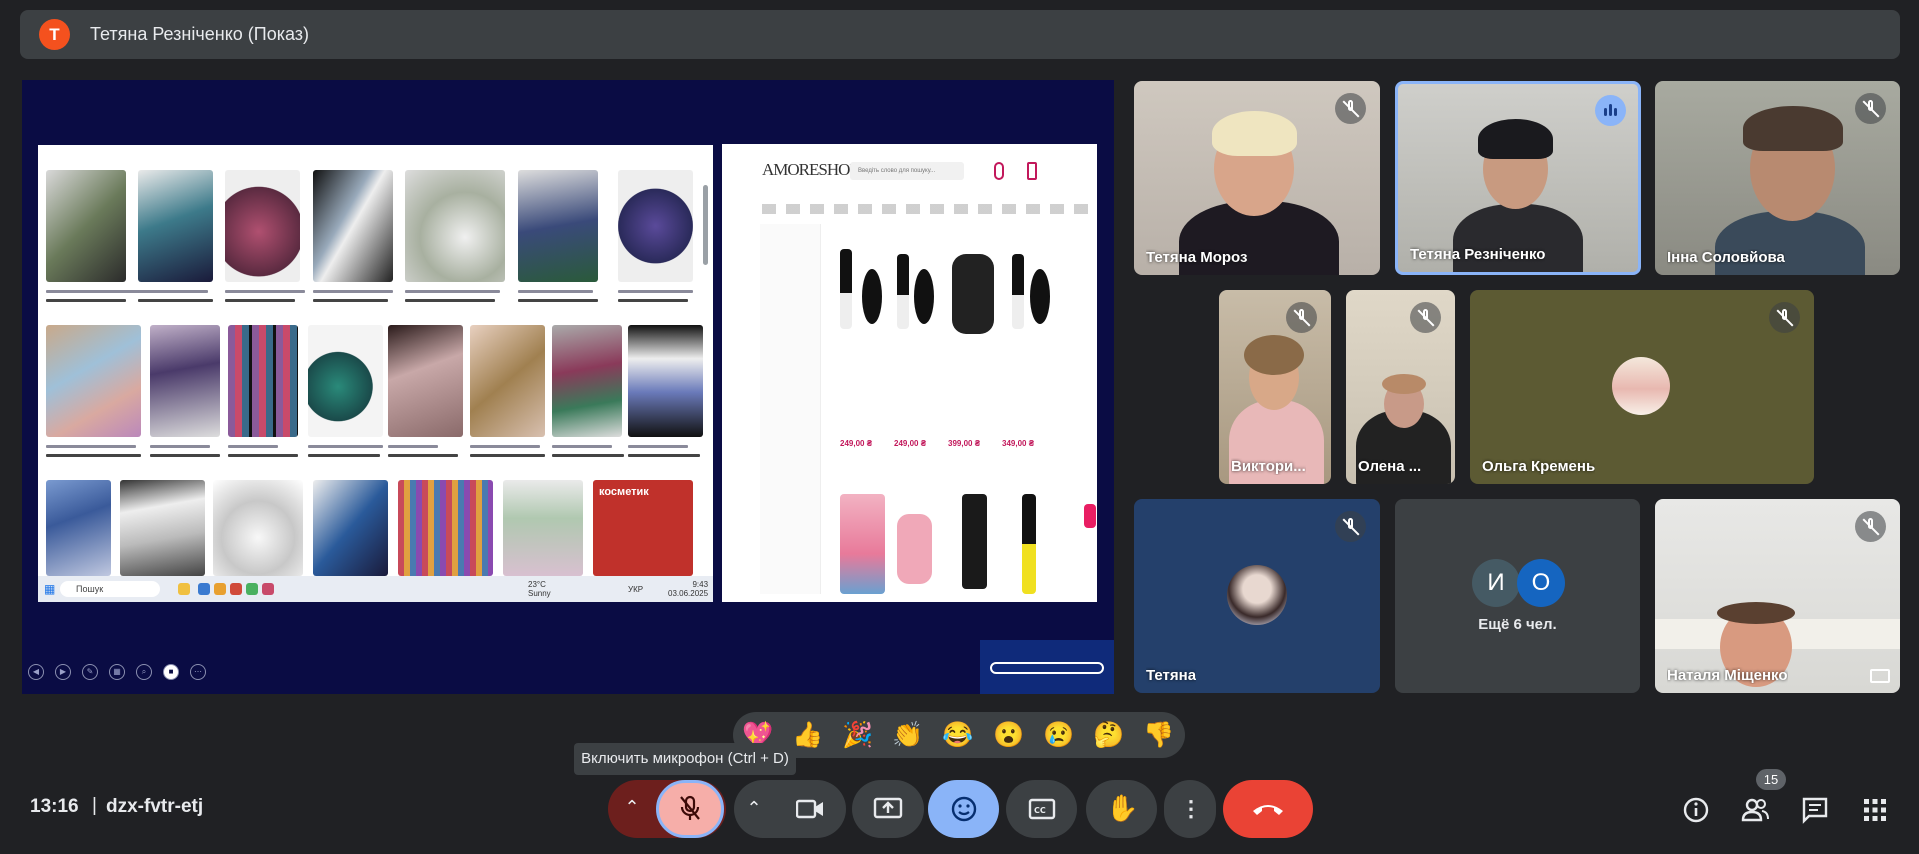 The width and height of the screenshot is (1919, 854). I want to click on leave-call-button, so click(1268, 809).